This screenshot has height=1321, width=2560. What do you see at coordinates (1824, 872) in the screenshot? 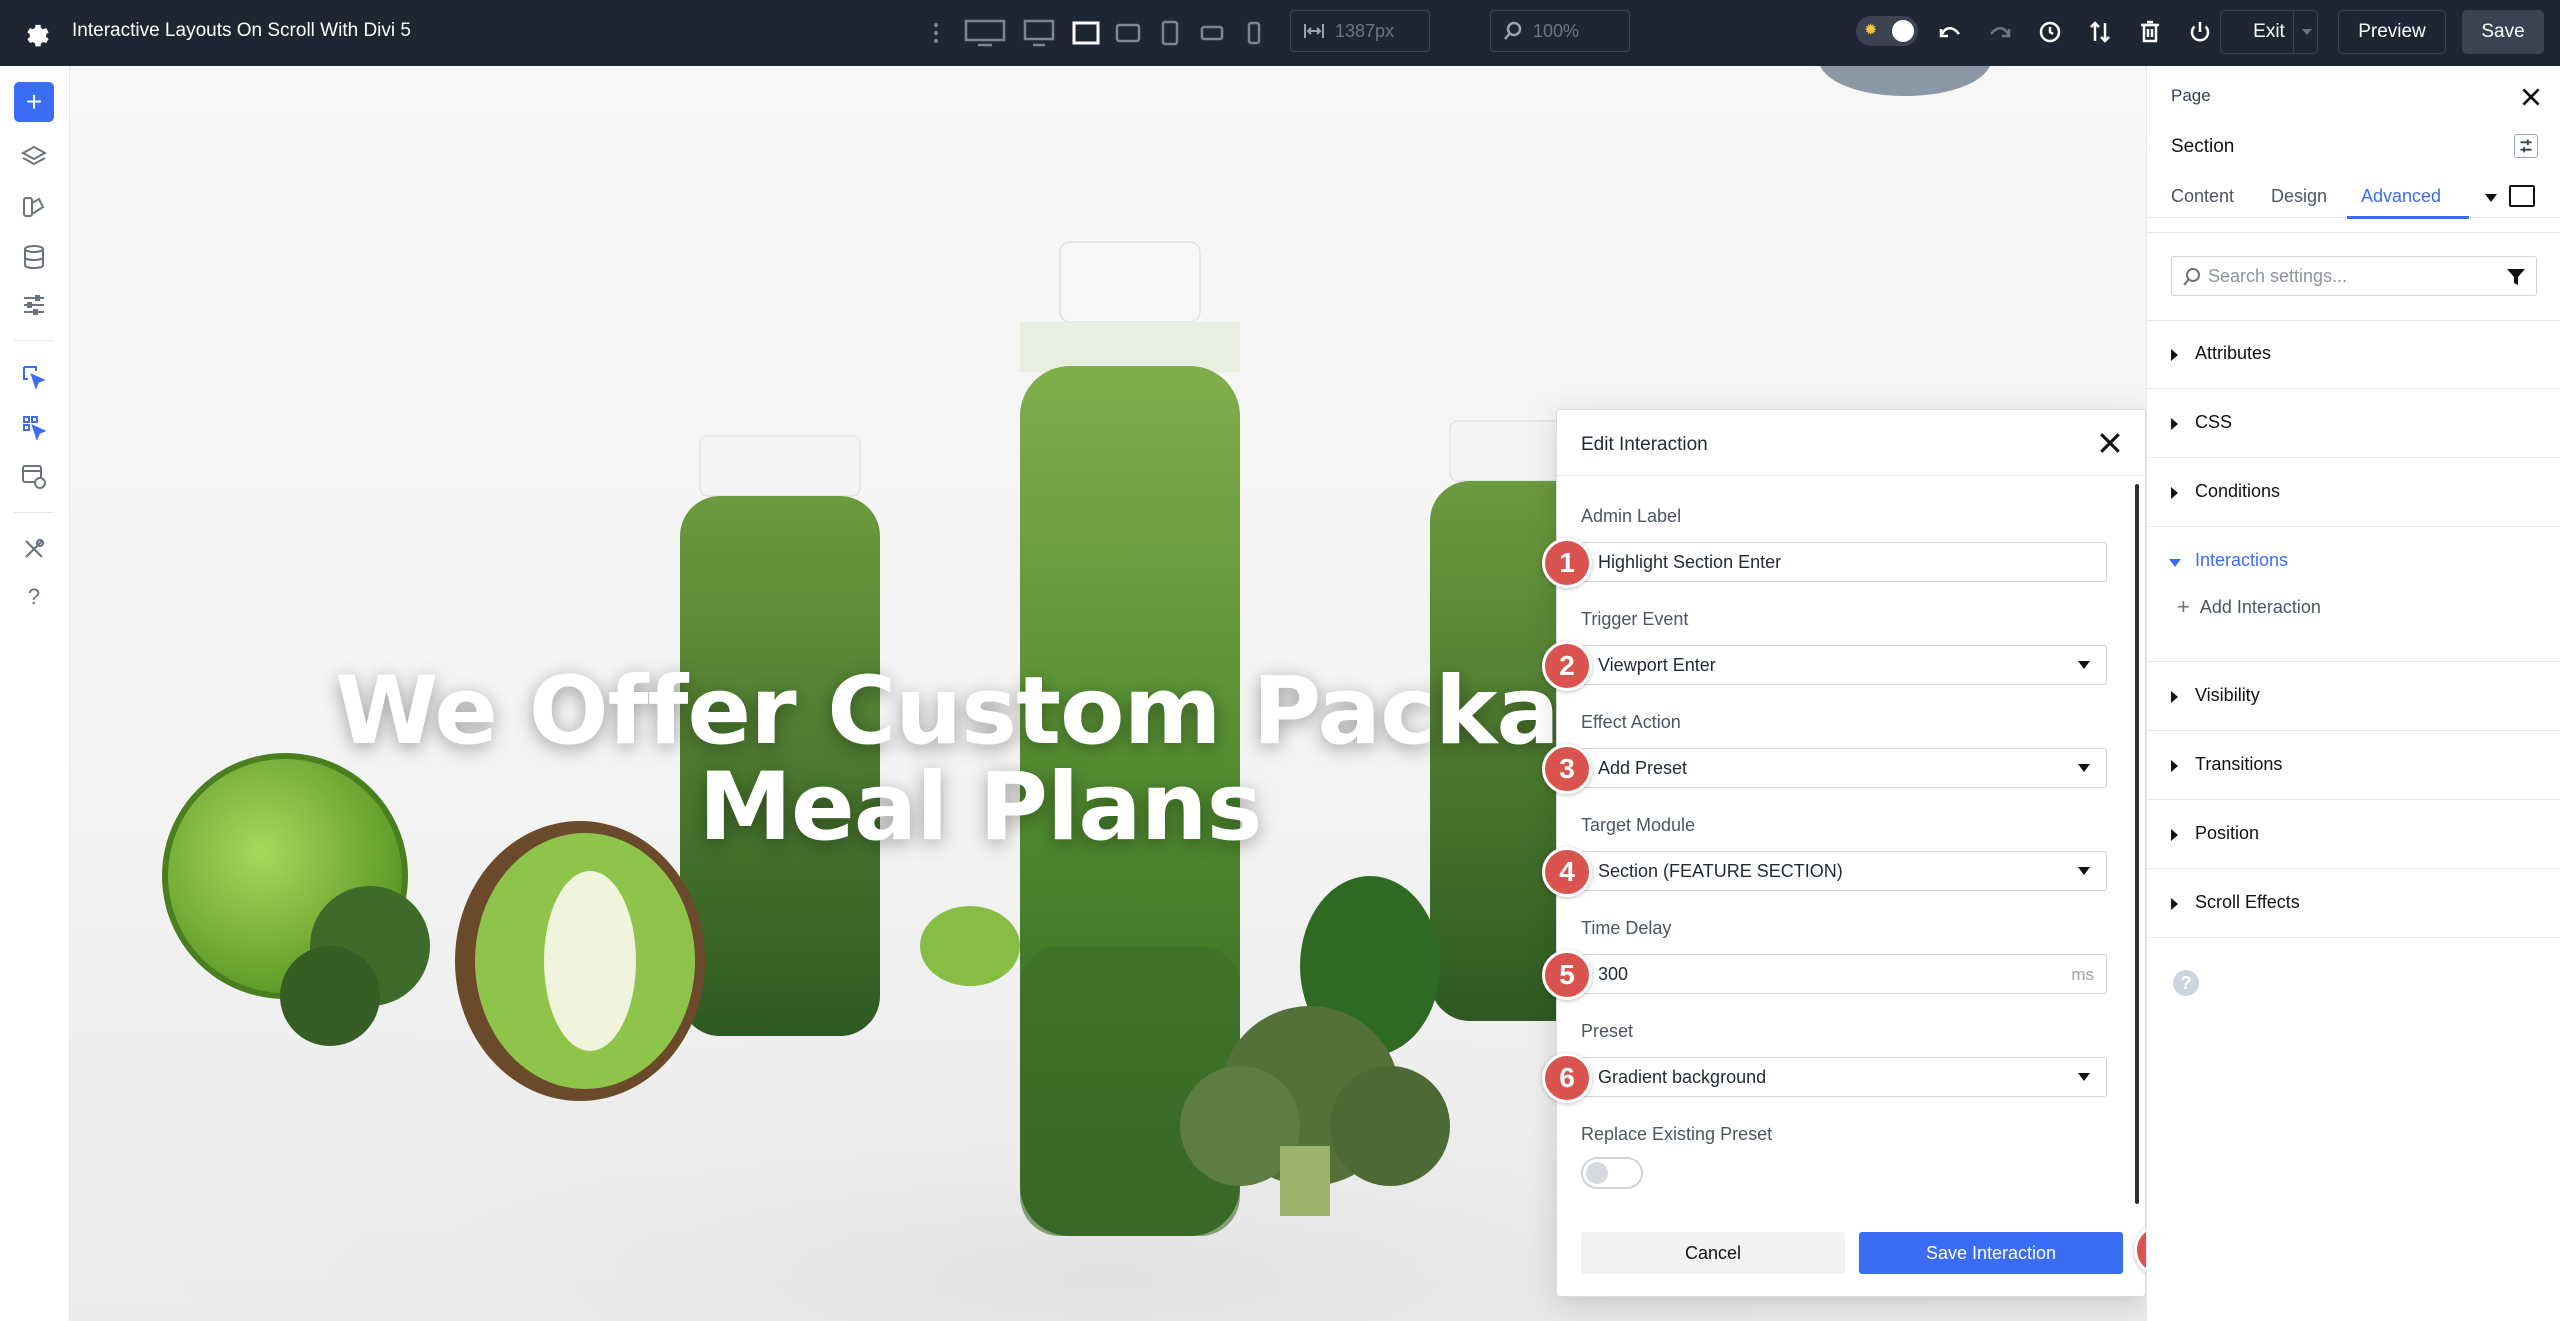
I see `target-module-select: Section (FEATURE SECTION) 4` at bounding box center [1824, 872].